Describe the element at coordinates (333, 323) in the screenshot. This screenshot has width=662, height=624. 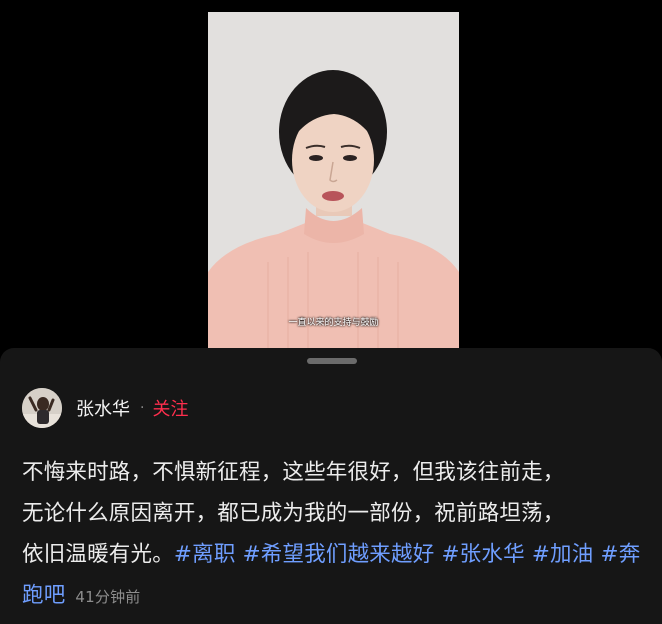
I see `video-caption: 一直以来的支持与鼓励` at that location.